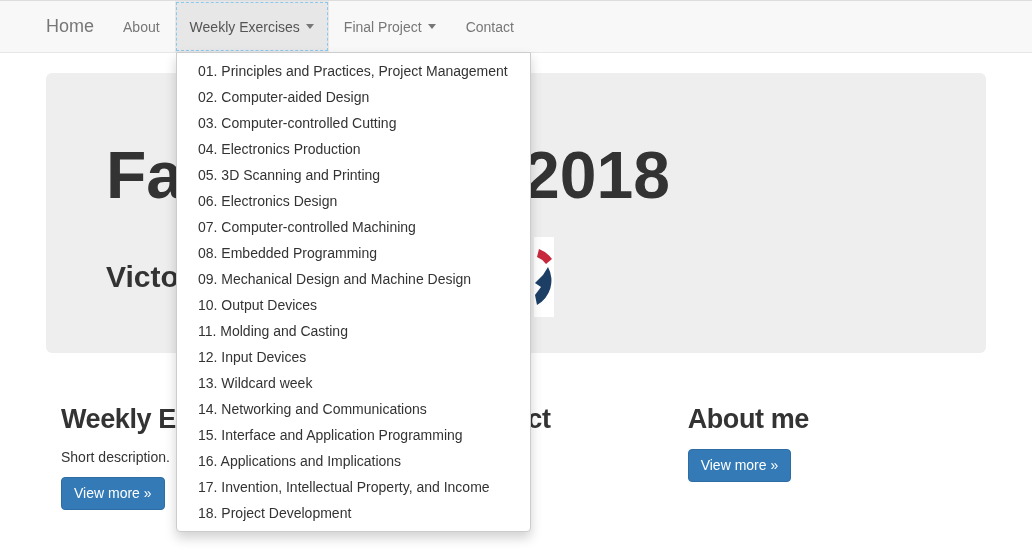 Image resolution: width=1032 pixels, height=550 pixels. Describe the element at coordinates (118, 419) in the screenshot. I see `section-heading: Weekly E` at that location.